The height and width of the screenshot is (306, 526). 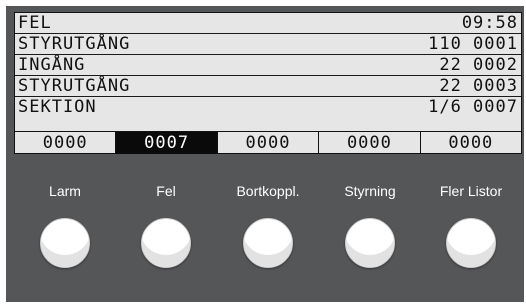 I want to click on counter-cells: 0000 0007 0000 0000 0000, so click(x=268, y=142).